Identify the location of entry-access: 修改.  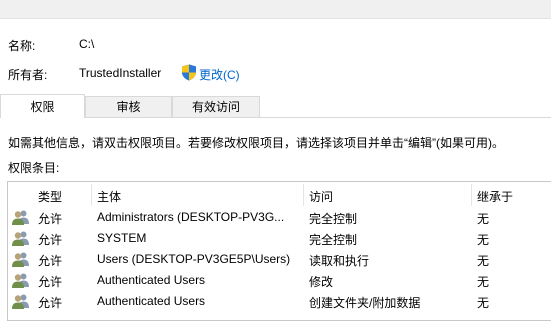
(321, 282).